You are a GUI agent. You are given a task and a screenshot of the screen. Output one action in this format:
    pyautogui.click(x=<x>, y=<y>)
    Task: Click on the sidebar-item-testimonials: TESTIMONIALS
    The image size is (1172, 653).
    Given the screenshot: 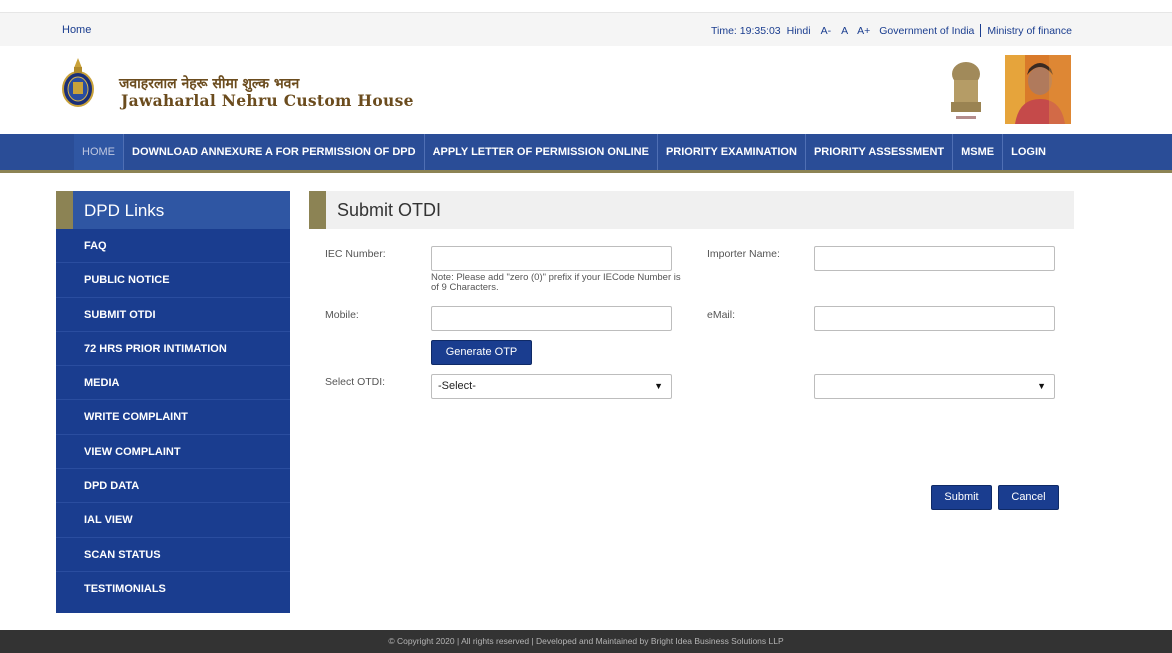 What is the action you would take?
    pyautogui.click(x=173, y=589)
    